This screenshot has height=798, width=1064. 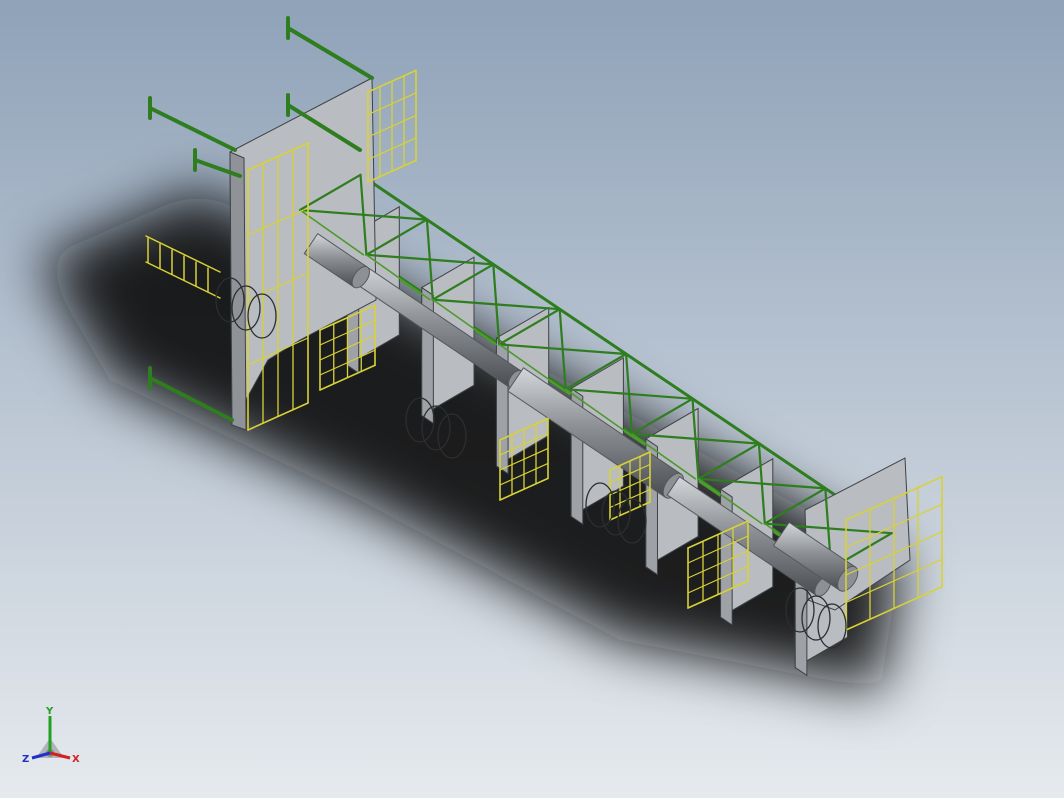 What do you see at coordinates (238, 291) in the screenshot?
I see `end-plate-edge` at bounding box center [238, 291].